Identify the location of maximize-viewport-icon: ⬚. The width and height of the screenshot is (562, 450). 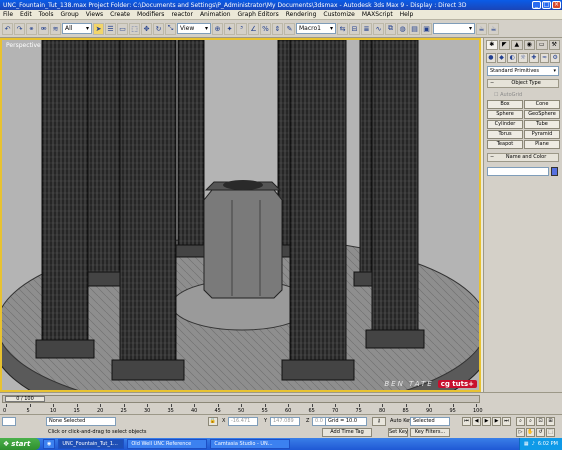
(550, 432).